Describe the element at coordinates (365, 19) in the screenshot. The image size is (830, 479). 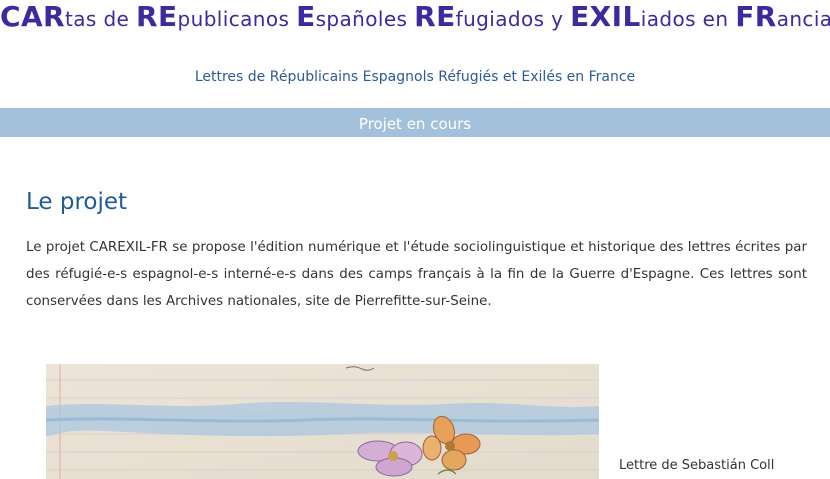
I see `site-title-segment: spañoles` at that location.